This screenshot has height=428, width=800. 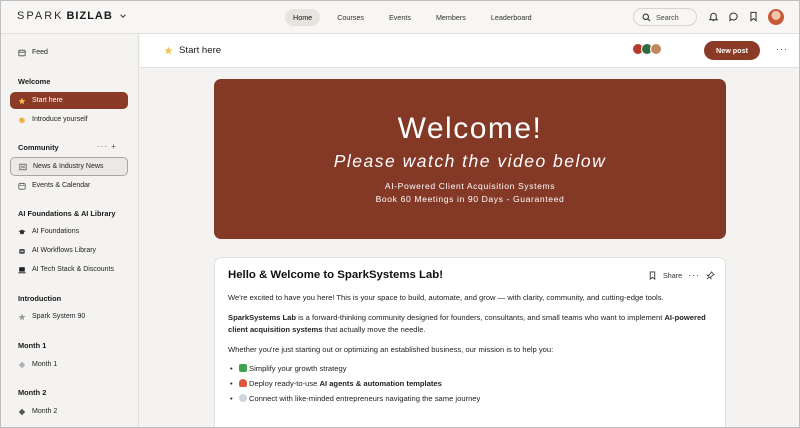 I want to click on page-title-text: Start here, so click(x=200, y=50).